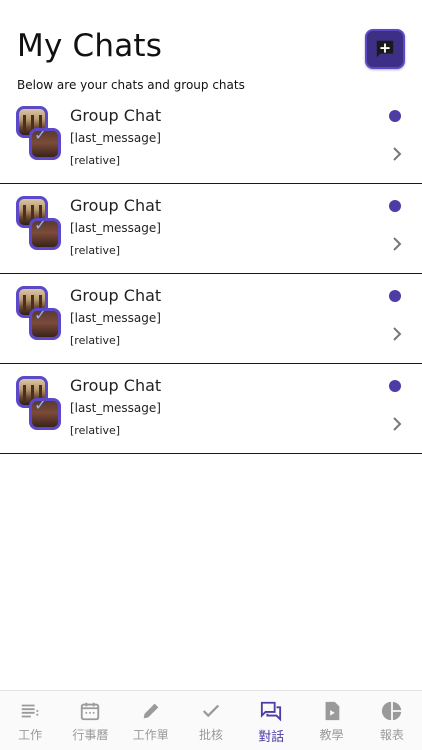  What do you see at coordinates (391, 735) in the screenshot?
I see `tab-label: 報表` at bounding box center [391, 735].